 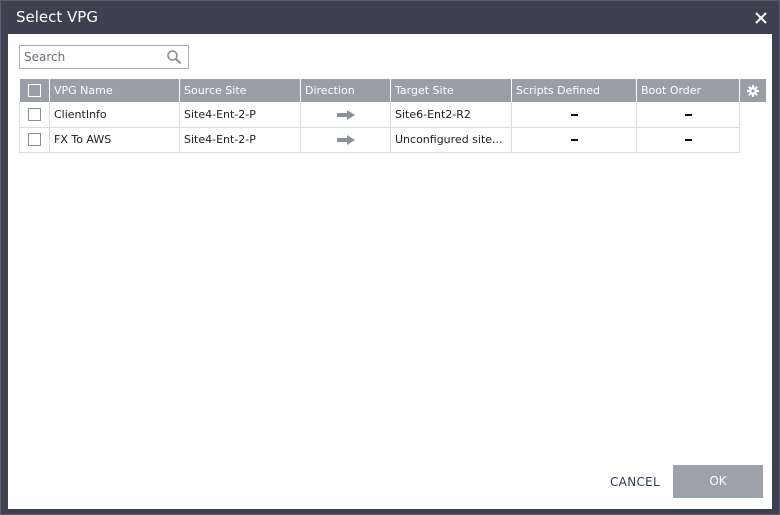 I want to click on column-header-vpg-name: VPG Name, so click(x=114, y=90).